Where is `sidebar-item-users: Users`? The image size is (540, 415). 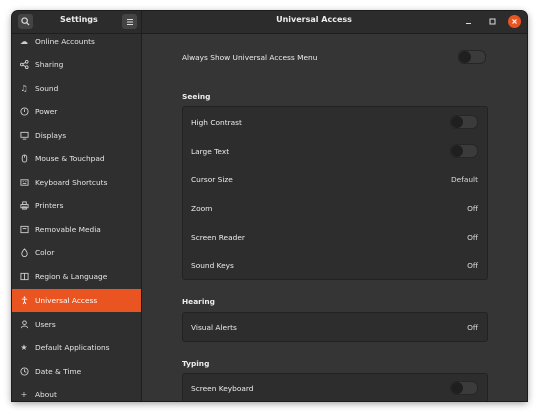 sidebar-item-users: Users is located at coordinates (76, 324).